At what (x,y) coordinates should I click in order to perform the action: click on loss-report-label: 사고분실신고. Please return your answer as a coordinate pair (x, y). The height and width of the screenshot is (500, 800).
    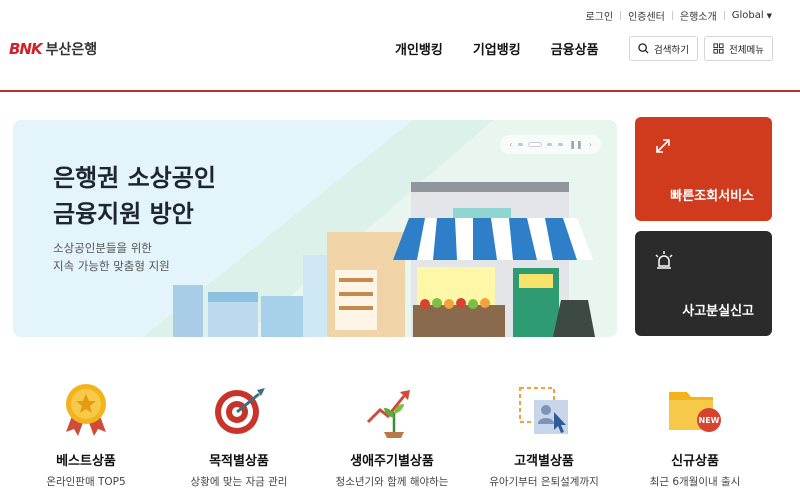
    Looking at the image, I should click on (718, 311).